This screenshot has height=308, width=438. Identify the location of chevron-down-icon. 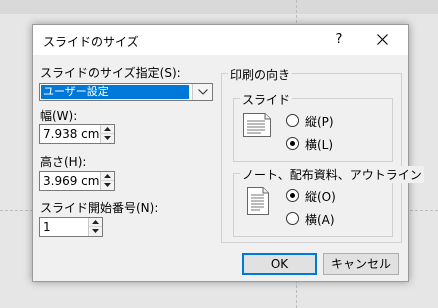
(203, 92).